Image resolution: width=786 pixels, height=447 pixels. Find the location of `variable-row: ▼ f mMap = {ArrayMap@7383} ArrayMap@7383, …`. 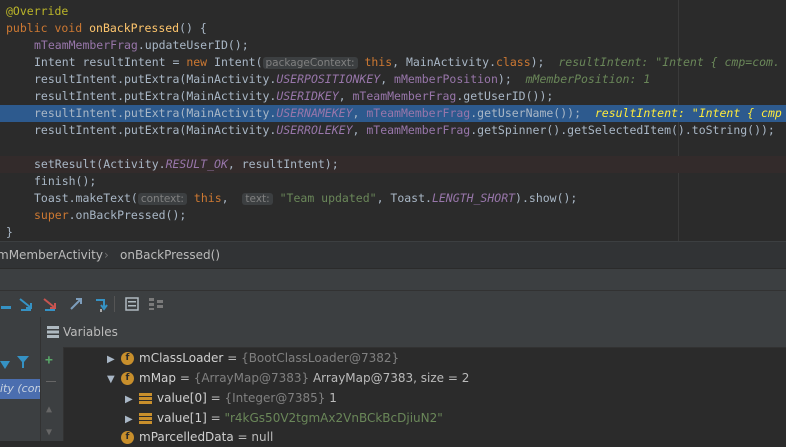

variable-row: ▼ f mMap = {ArrayMap@7383} ArrayMap@7383, … is located at coordinates (288, 378).